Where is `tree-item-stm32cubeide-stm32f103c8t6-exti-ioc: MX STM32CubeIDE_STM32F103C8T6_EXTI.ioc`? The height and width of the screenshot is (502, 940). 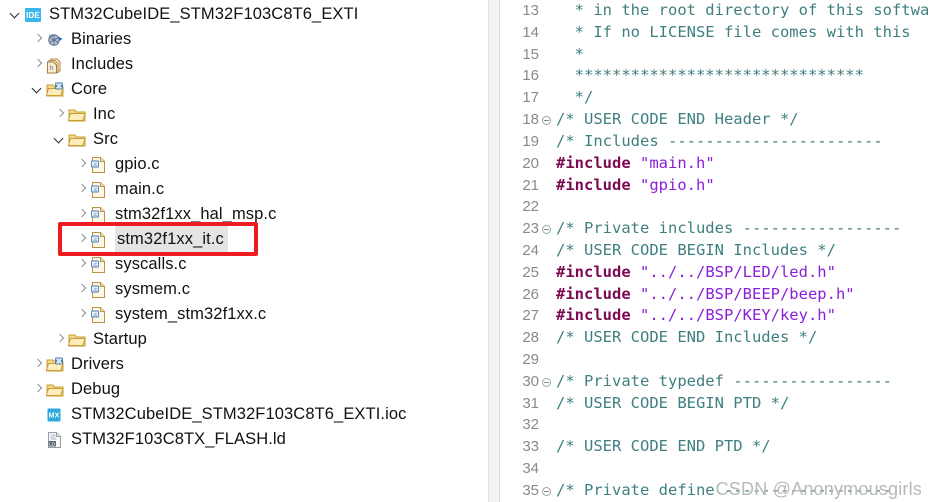 tree-item-stm32cubeide-stm32f103c8t6-exti-ioc: MX STM32CubeIDE_STM32F103C8T6_EXTI.ioc is located at coordinates (244, 414).